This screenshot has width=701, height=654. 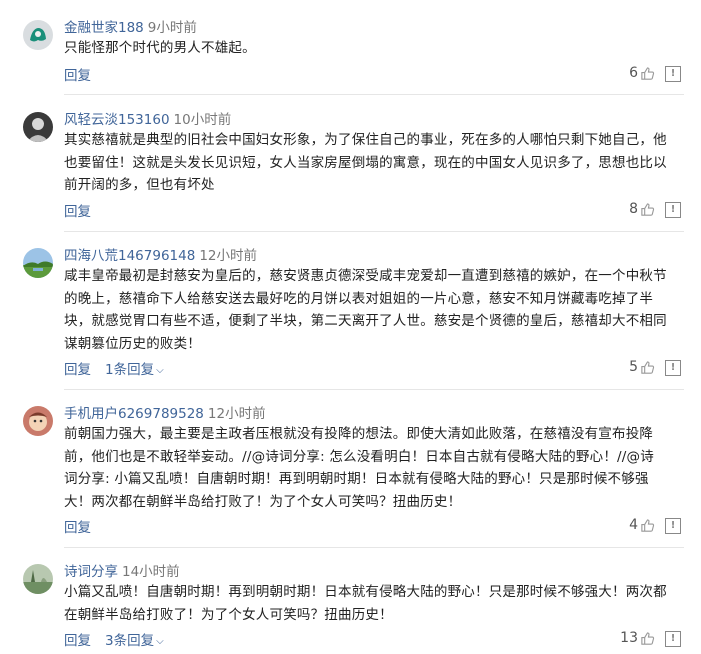 I want to click on timestamp: 9小时前, so click(x=172, y=28).